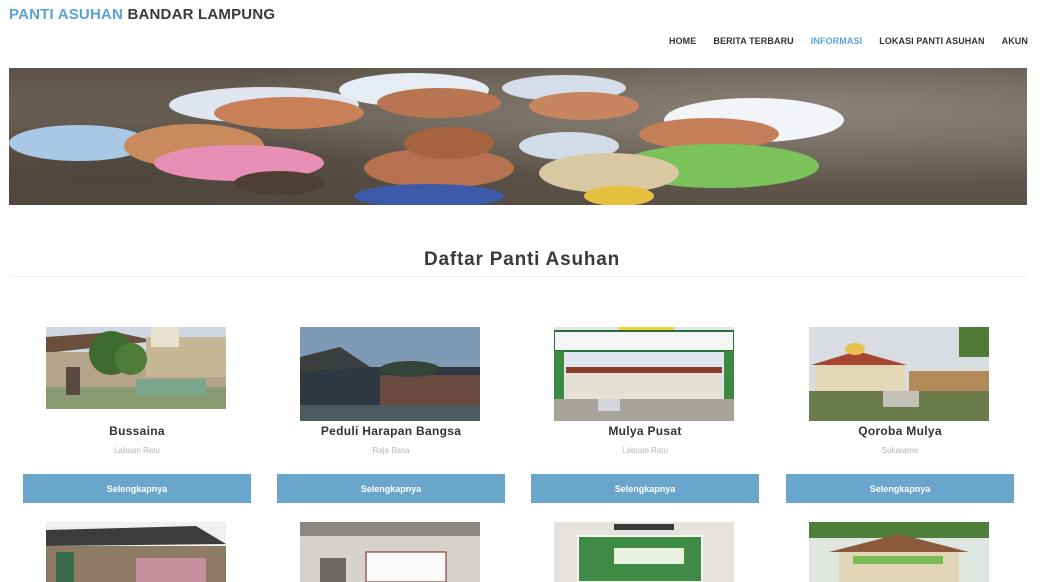 The height and width of the screenshot is (582, 1044). I want to click on orphanage-name: Peduli Harapan Bangsa, so click(391, 431).